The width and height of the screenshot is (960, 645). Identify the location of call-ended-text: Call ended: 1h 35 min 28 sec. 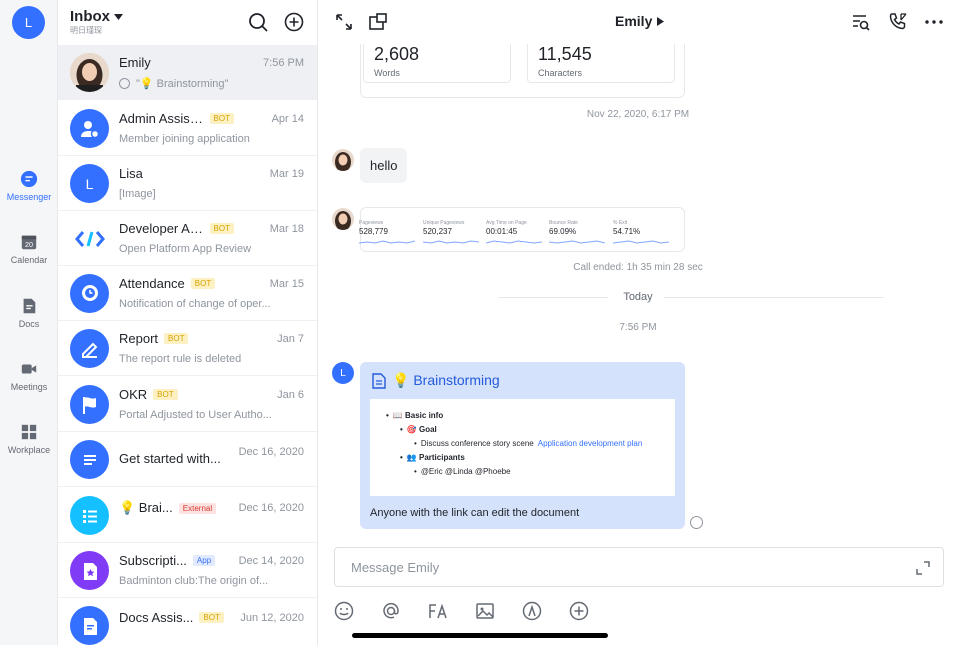
(638, 267).